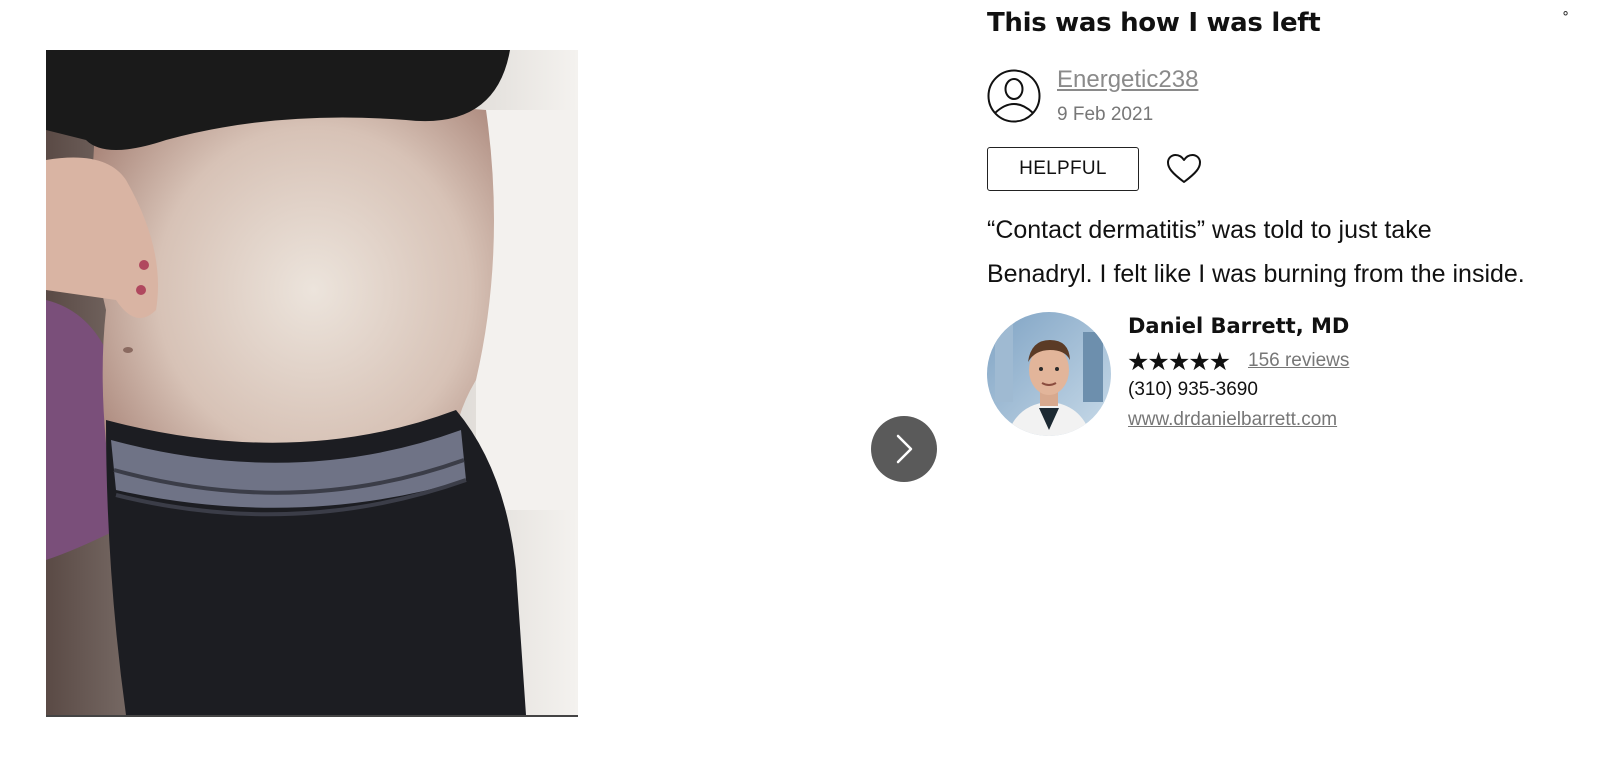 The height and width of the screenshot is (769, 1600). I want to click on doctor-name: Daniel Barrett, MD, so click(1239, 326).